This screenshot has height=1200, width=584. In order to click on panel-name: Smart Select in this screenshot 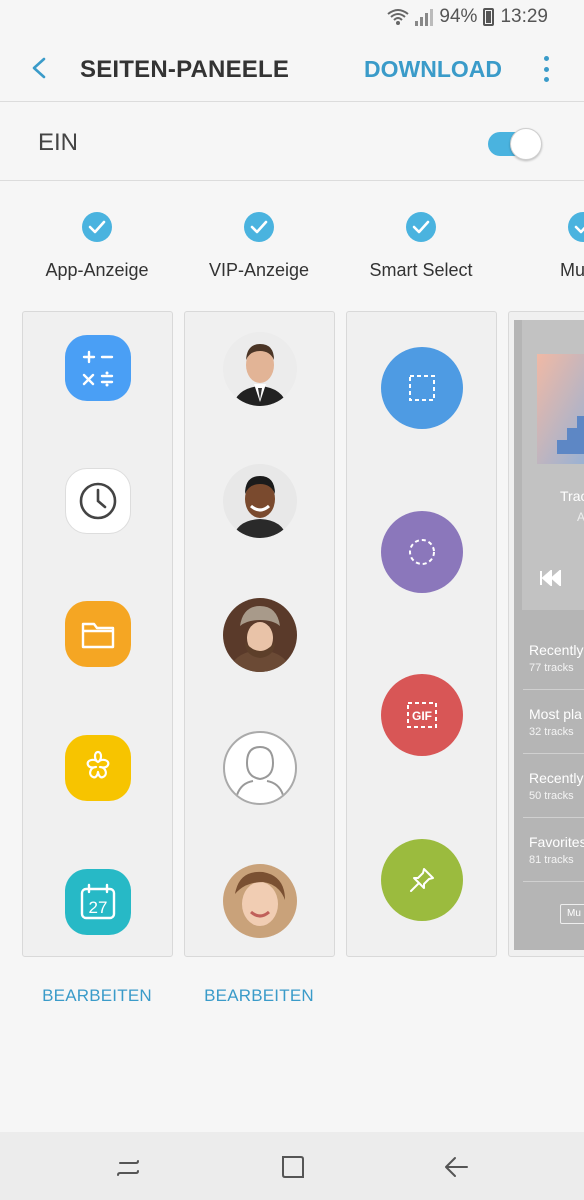, I will do `click(421, 270)`.